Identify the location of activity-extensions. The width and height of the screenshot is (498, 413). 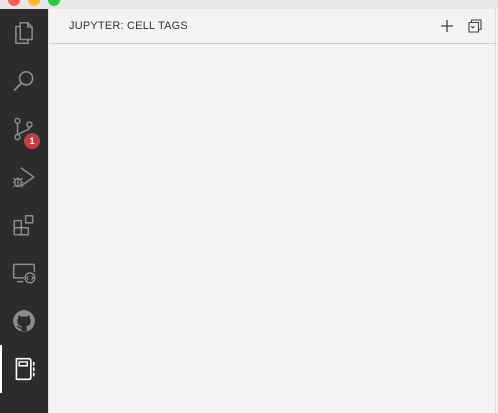
(24, 225).